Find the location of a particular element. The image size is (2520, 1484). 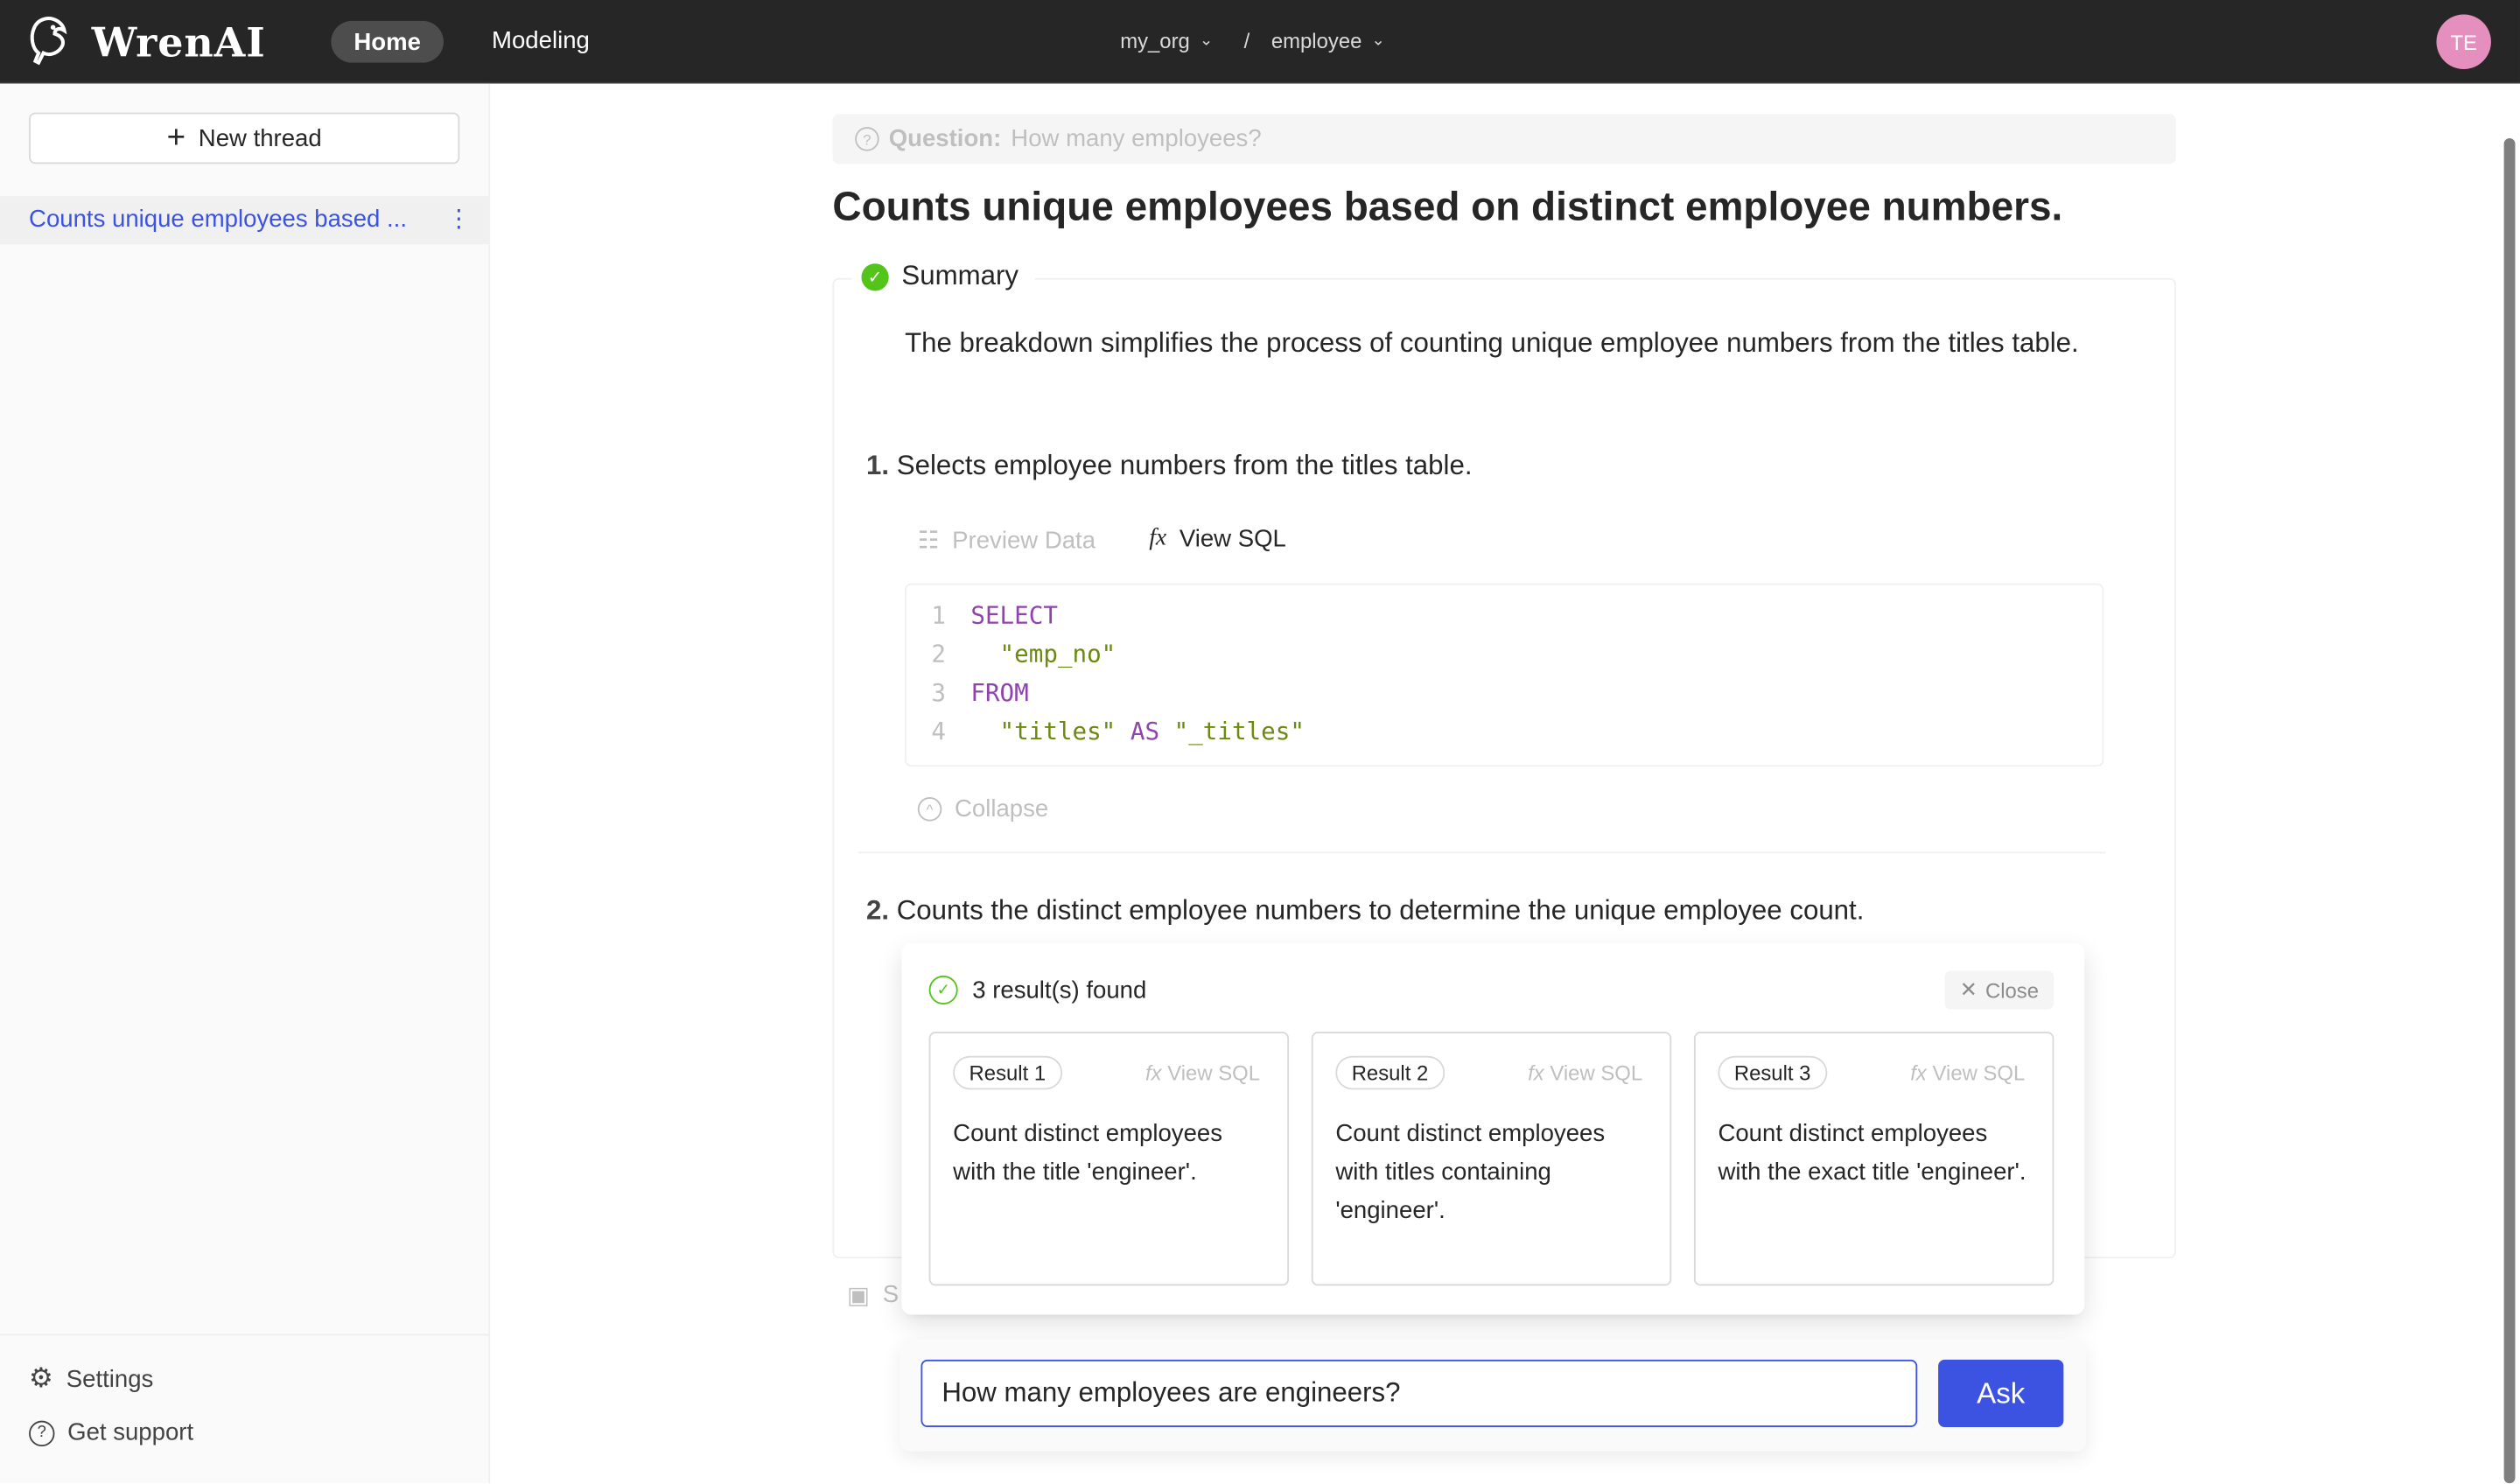

chevron-down-icon: ⌄ is located at coordinates (1206, 41).